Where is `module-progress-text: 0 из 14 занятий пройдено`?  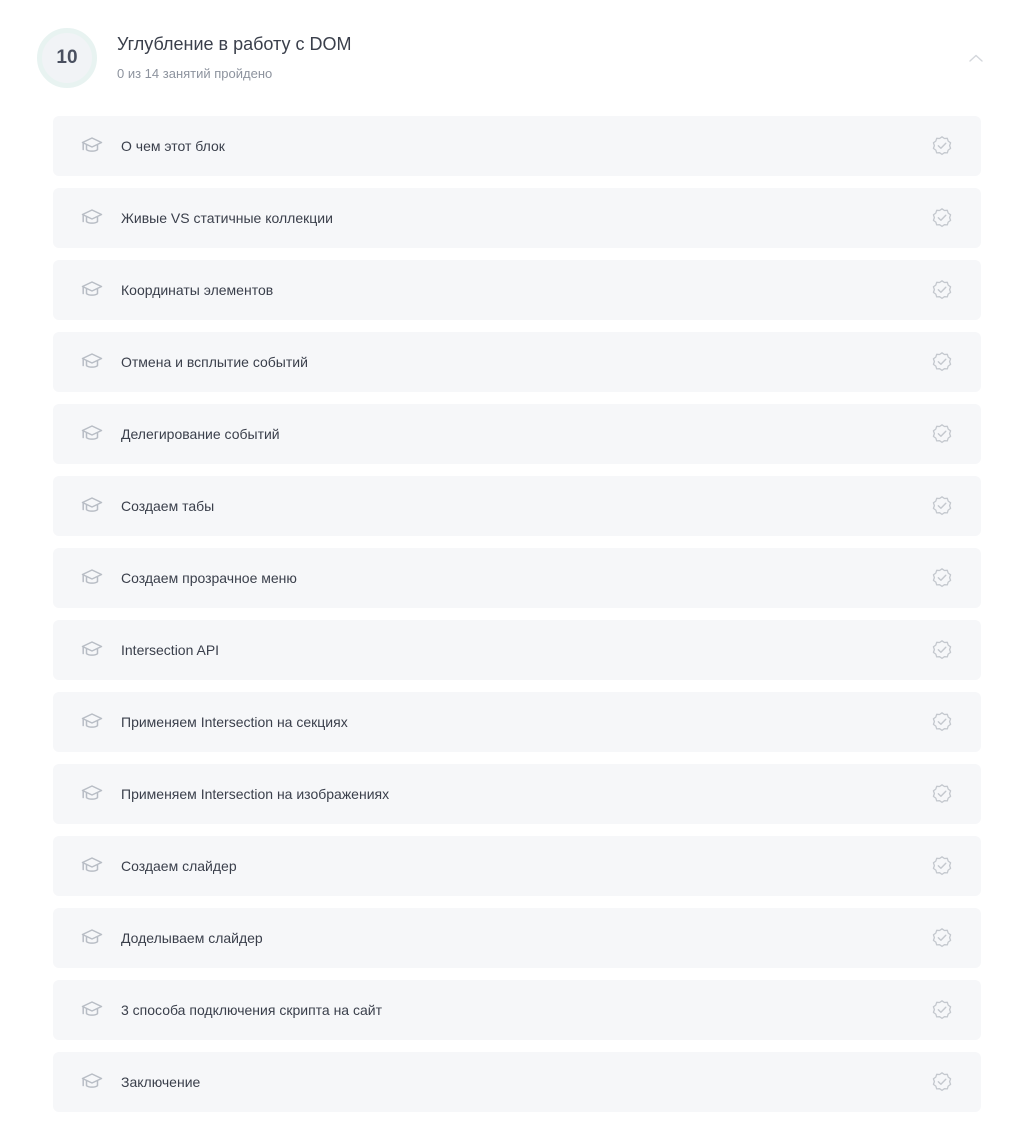
module-progress-text: 0 из 14 занятий пройдено is located at coordinates (195, 73).